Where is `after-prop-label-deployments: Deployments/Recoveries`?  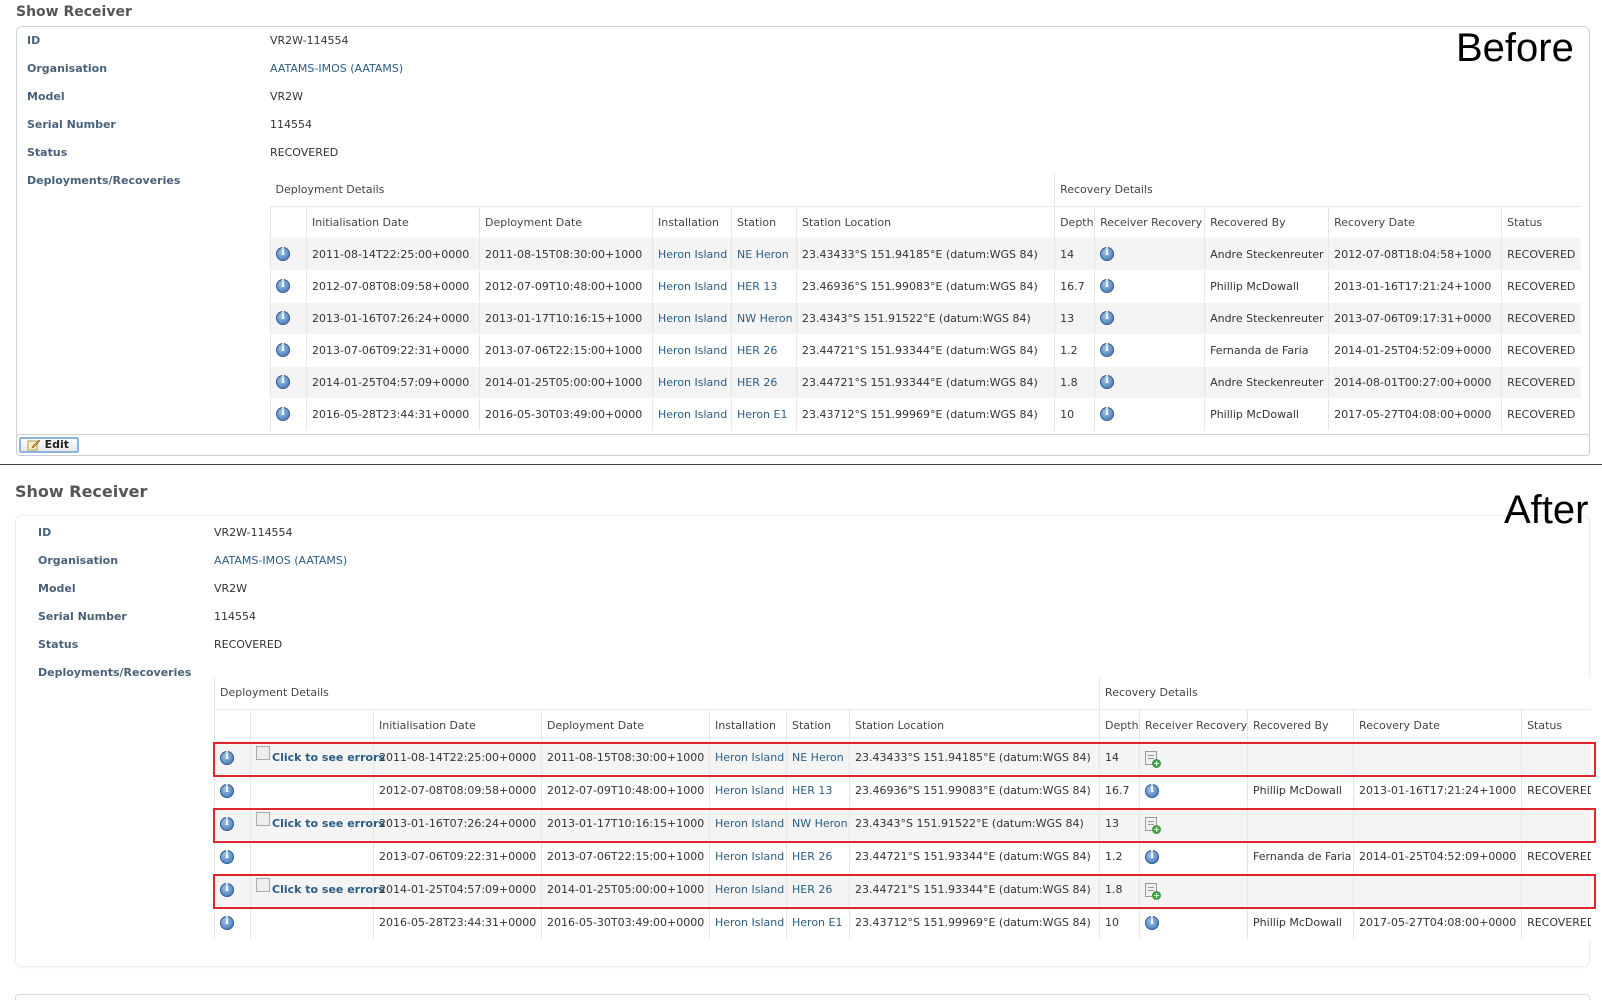
after-prop-label-deployments: Deployments/Recoveries is located at coordinates (115, 672).